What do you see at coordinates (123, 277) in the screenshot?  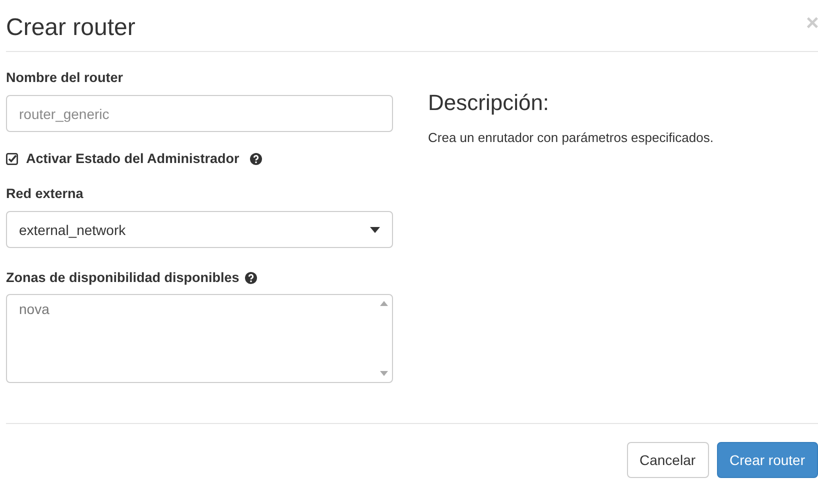 I see `field-label: Zonas de disponibilidad disponibles` at bounding box center [123, 277].